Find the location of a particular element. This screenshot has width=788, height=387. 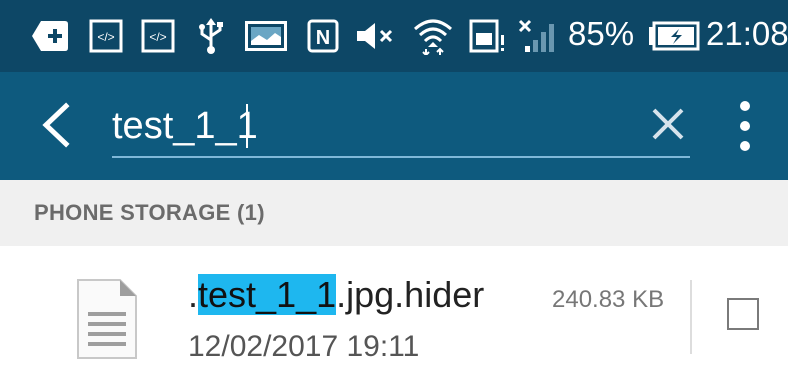

file-date: 12/02/2017 19:11 is located at coordinates (304, 346).